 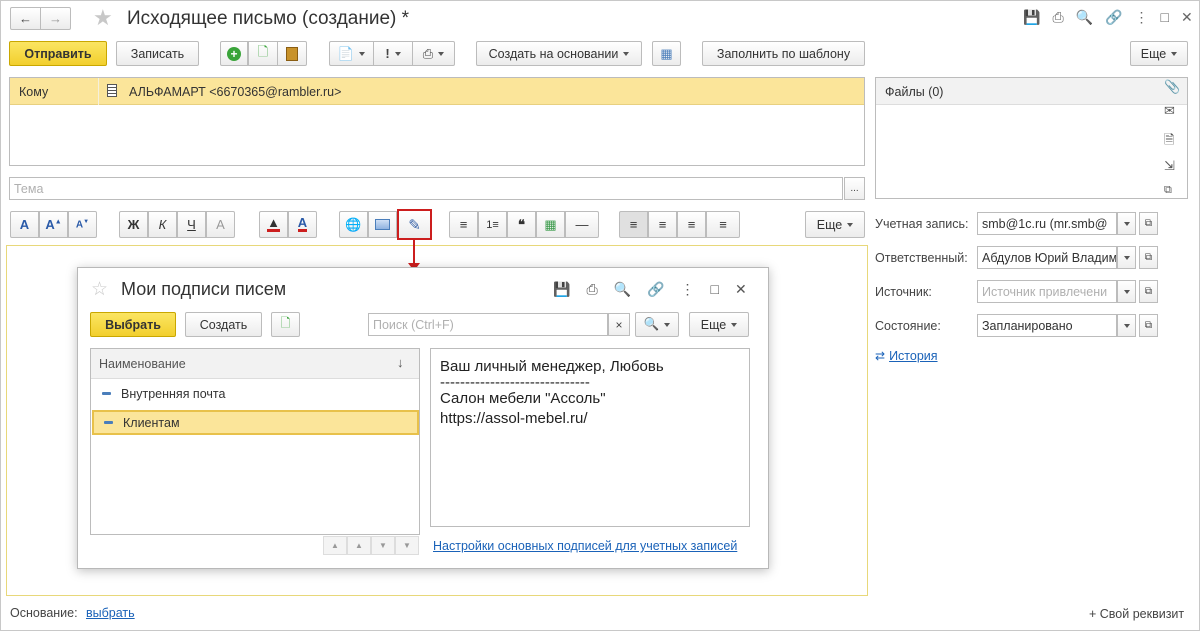 I want to click on scroll-bottom-button: ▼, so click(x=407, y=545).